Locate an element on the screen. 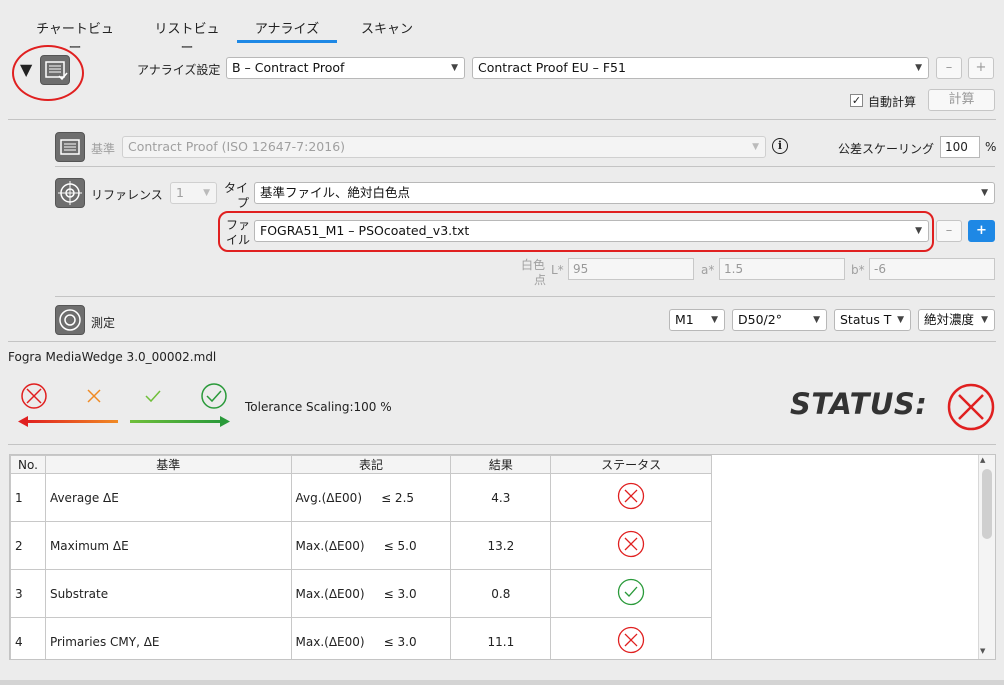 The height and width of the screenshot is (685, 1004). standard-icon is located at coordinates (70, 147).